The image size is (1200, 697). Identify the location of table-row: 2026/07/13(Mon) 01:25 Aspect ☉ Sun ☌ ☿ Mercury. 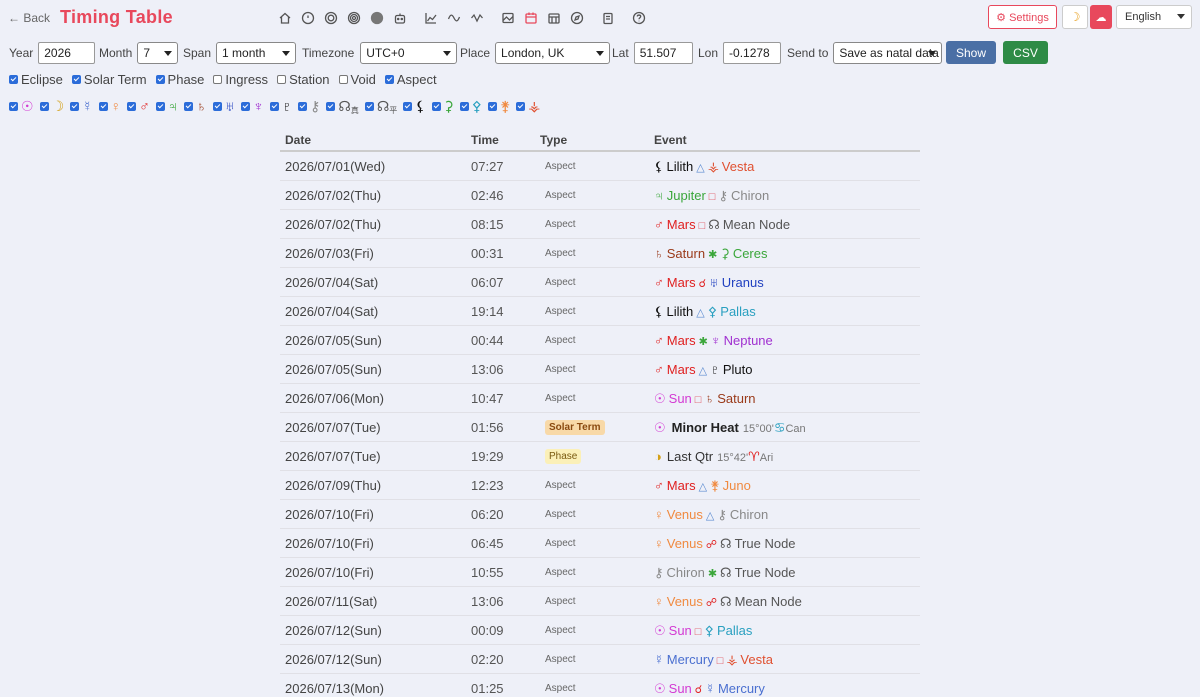
(600, 685).